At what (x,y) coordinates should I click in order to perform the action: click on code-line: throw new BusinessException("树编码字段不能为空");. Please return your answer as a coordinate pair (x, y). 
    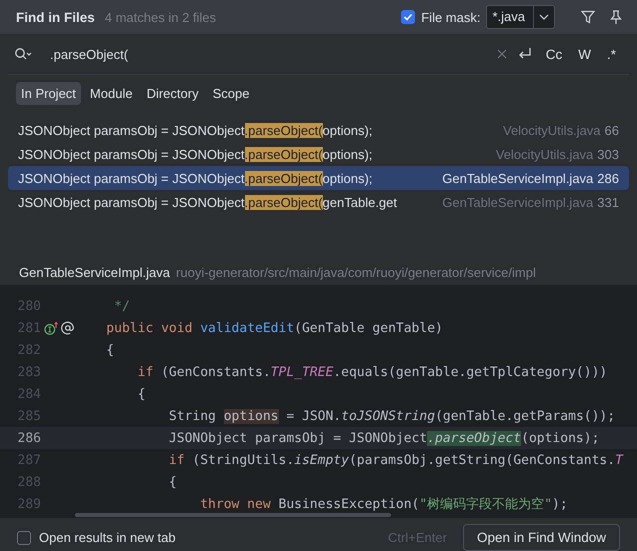
    Looking at the image, I should click on (383, 504).